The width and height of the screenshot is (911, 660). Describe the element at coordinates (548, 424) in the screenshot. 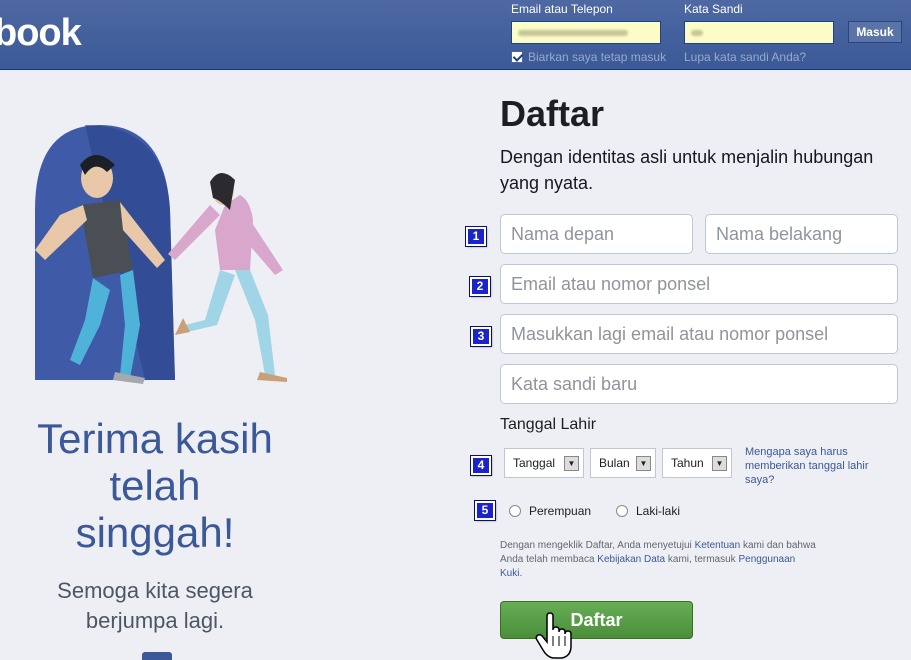

I see `birthday-label: Tanggal Lahir` at that location.